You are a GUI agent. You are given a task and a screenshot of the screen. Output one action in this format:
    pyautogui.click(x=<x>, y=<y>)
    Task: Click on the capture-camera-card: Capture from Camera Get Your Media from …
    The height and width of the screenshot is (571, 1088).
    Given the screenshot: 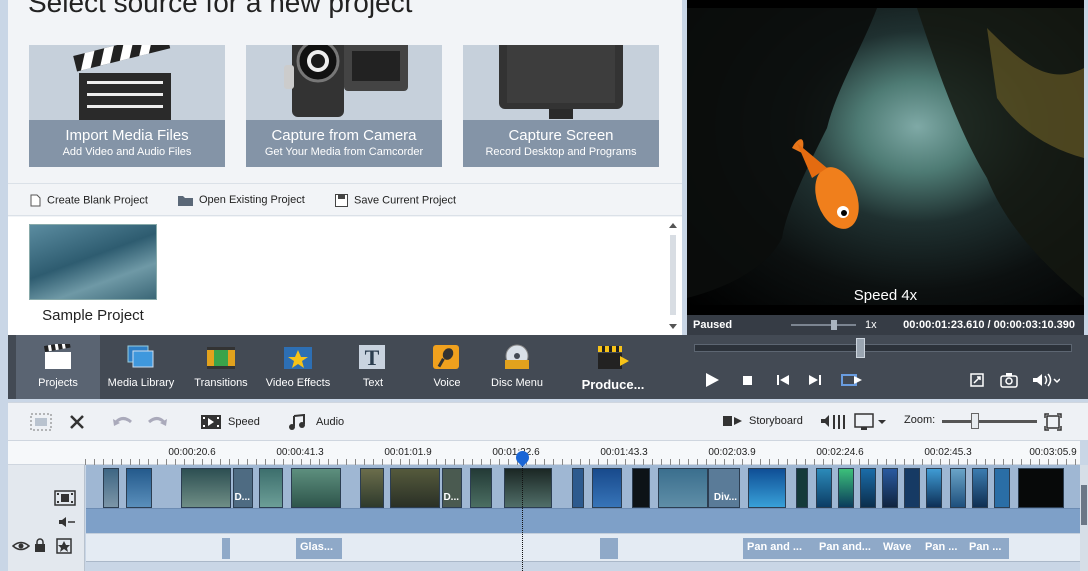 What is the action you would take?
    pyautogui.click(x=344, y=106)
    